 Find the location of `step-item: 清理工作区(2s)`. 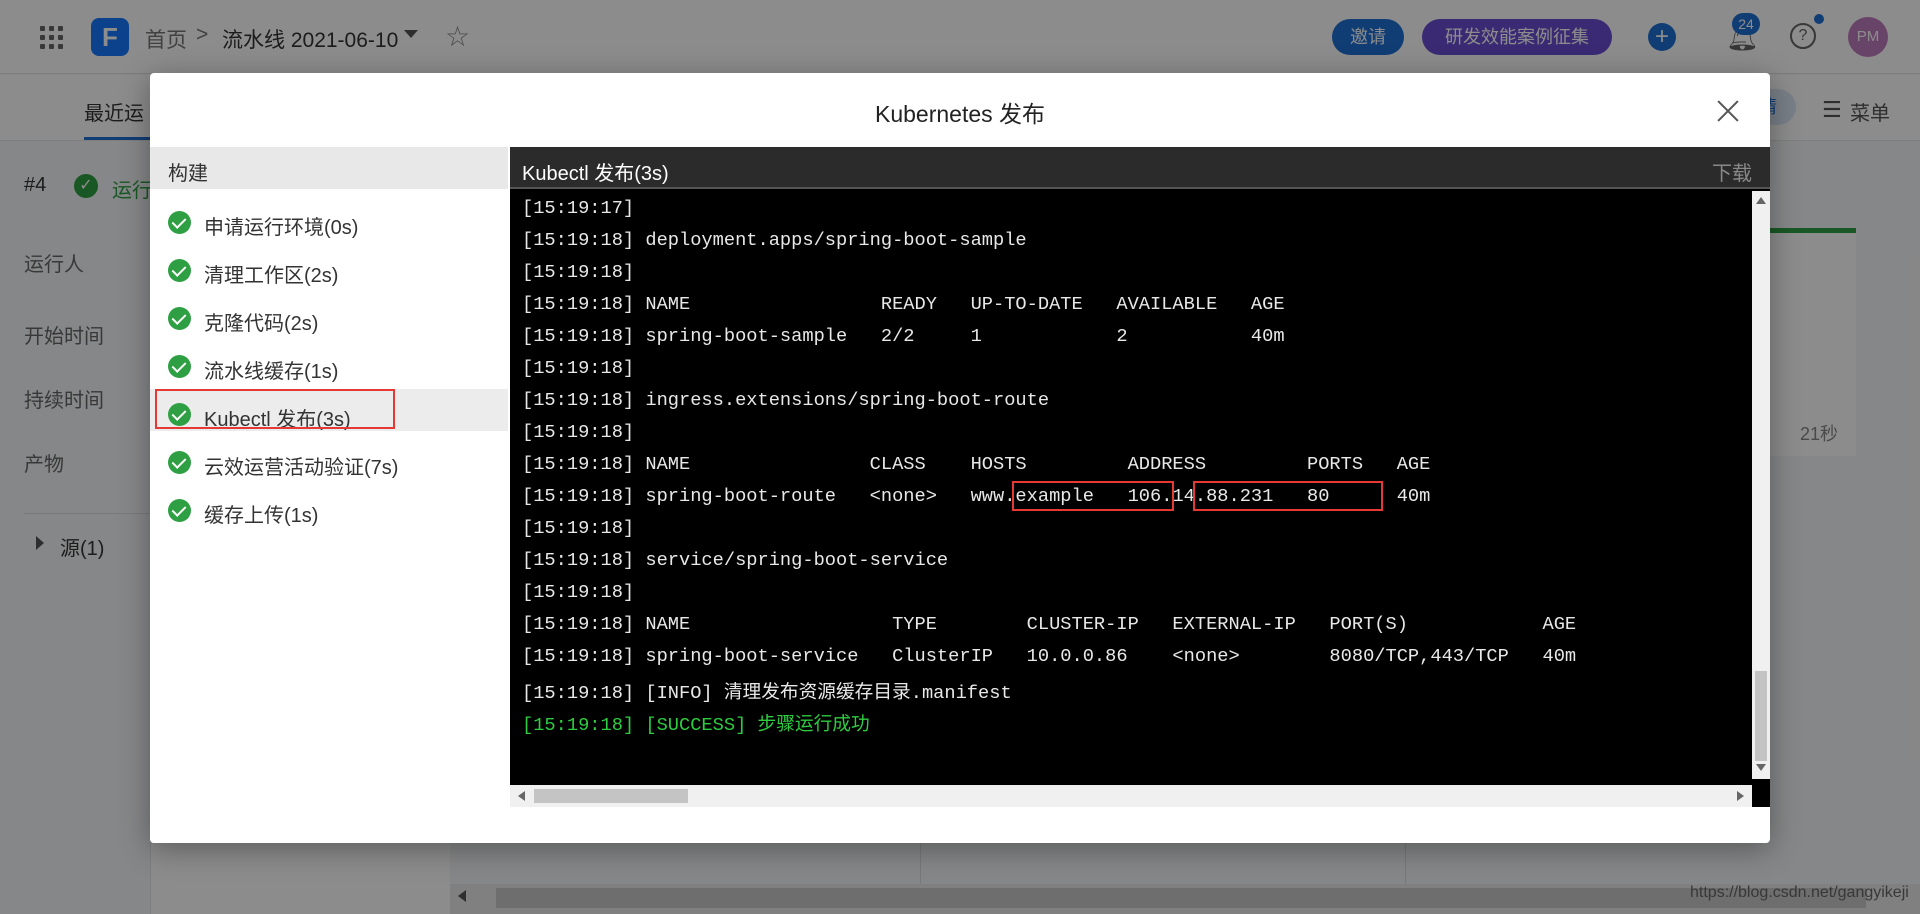

step-item: 清理工作区(2s) is located at coordinates (329, 270).